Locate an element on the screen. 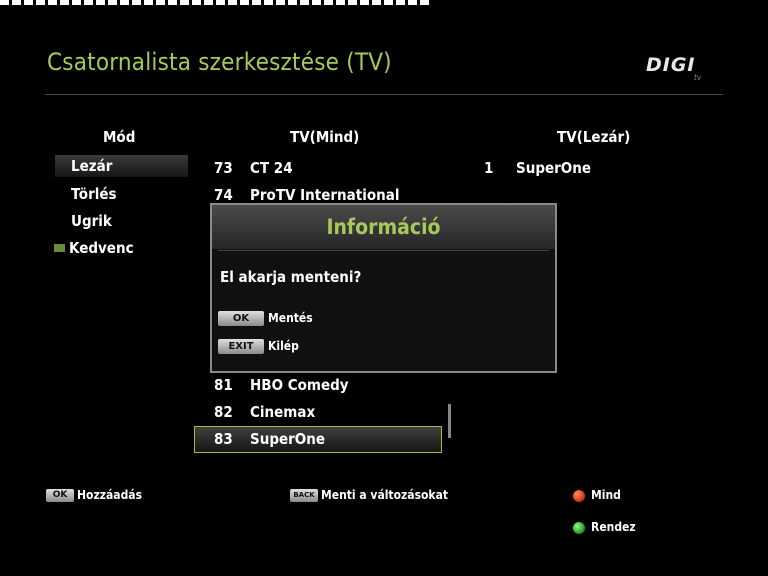 This screenshot has width=768, height=576. mode-item-skip: Ugrik is located at coordinates (121, 221).